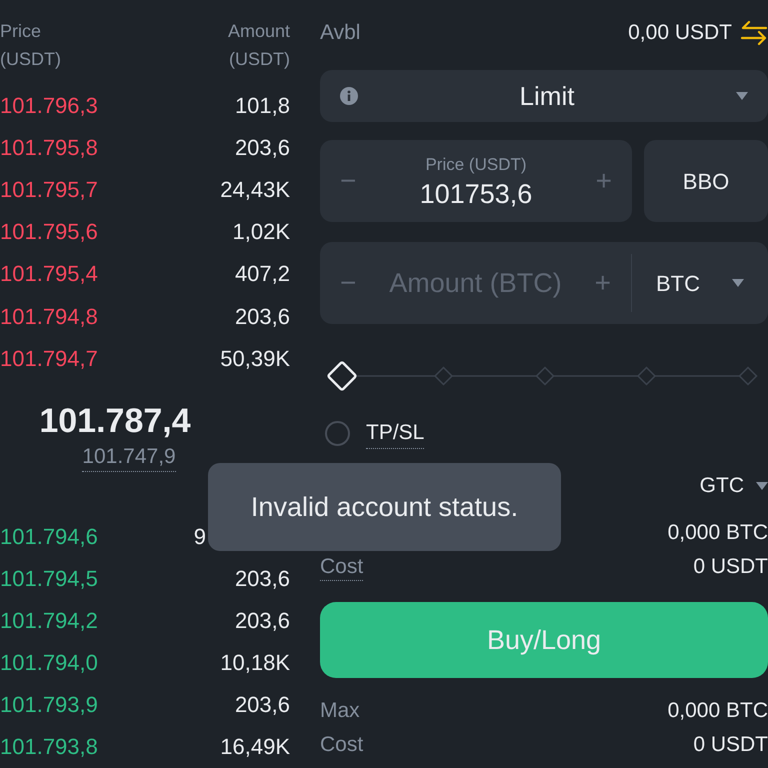  I want to click on order-price: 101.795,4, so click(49, 273).